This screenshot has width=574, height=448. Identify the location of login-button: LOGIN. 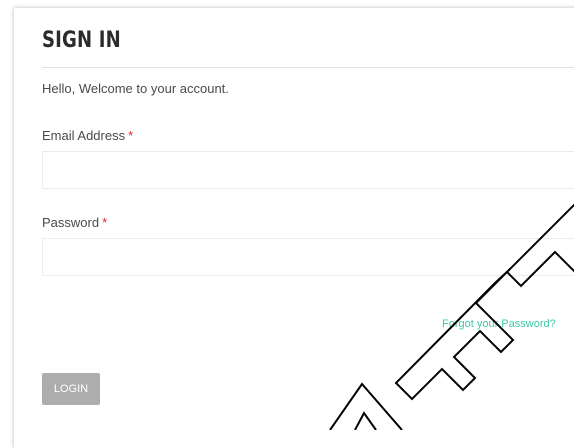
(71, 389).